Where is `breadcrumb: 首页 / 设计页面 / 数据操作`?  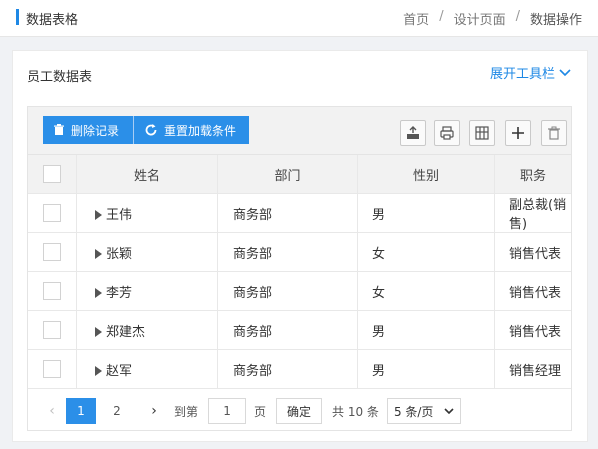 breadcrumb: 首页 / 设计页面 / 数据操作 is located at coordinates (492, 18).